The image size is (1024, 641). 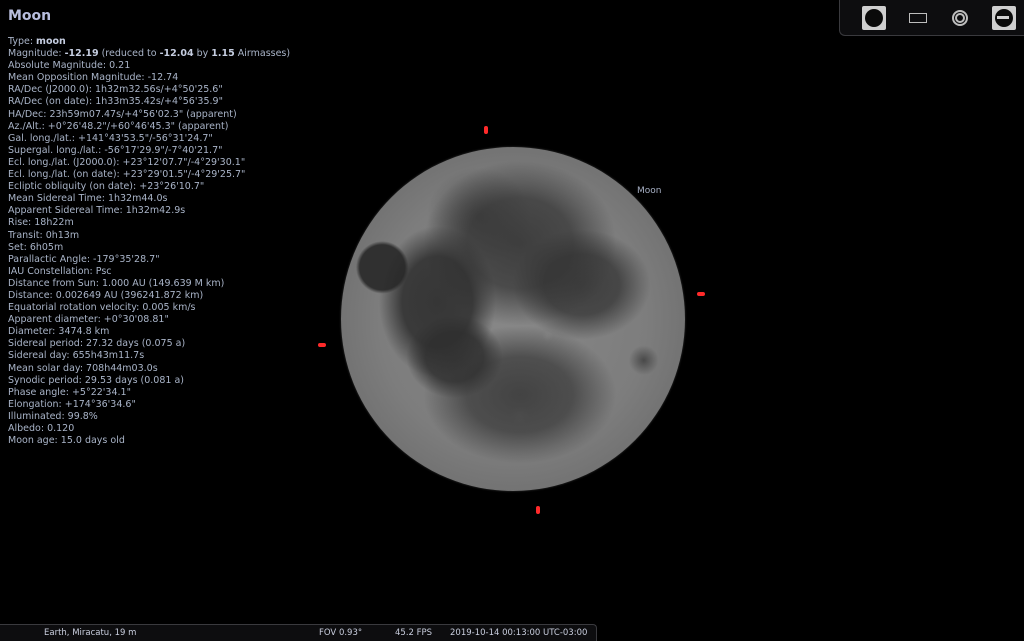 I want to click on moon-disc-icon, so click(x=874, y=18).